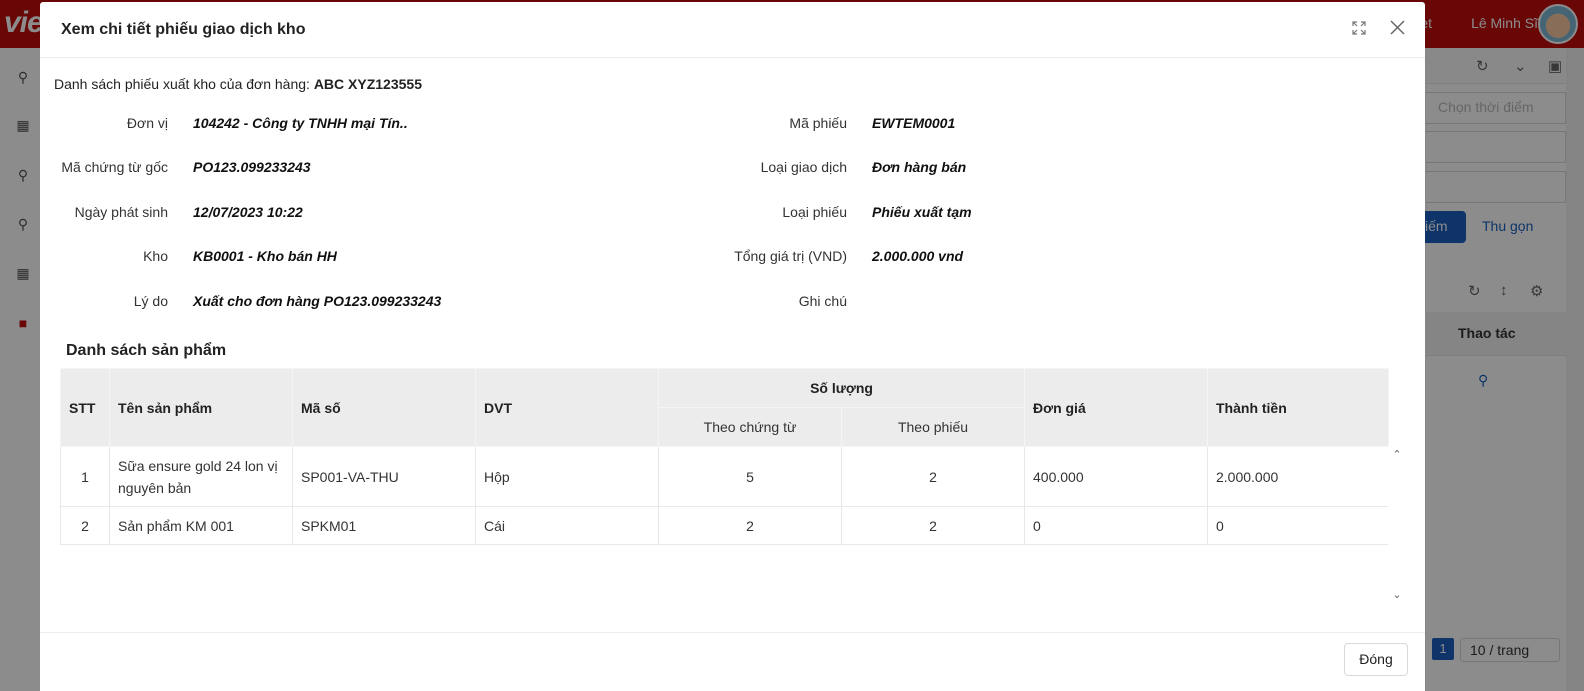  What do you see at coordinates (933, 427) in the screenshot?
I see `col-qty-by-voucher: Theo phiếu` at bounding box center [933, 427].